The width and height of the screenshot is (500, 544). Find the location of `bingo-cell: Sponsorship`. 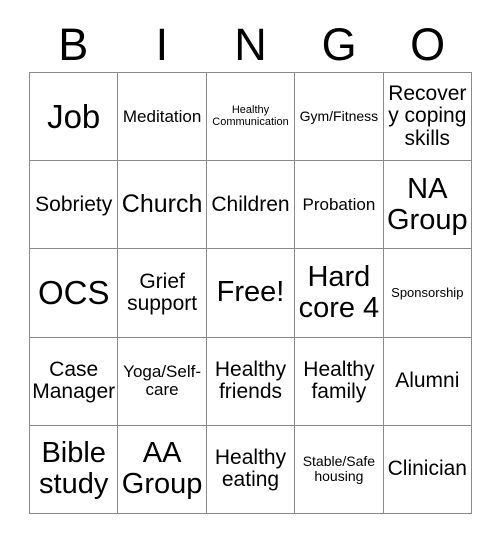

bingo-cell: Sponsorship is located at coordinates (427, 293).